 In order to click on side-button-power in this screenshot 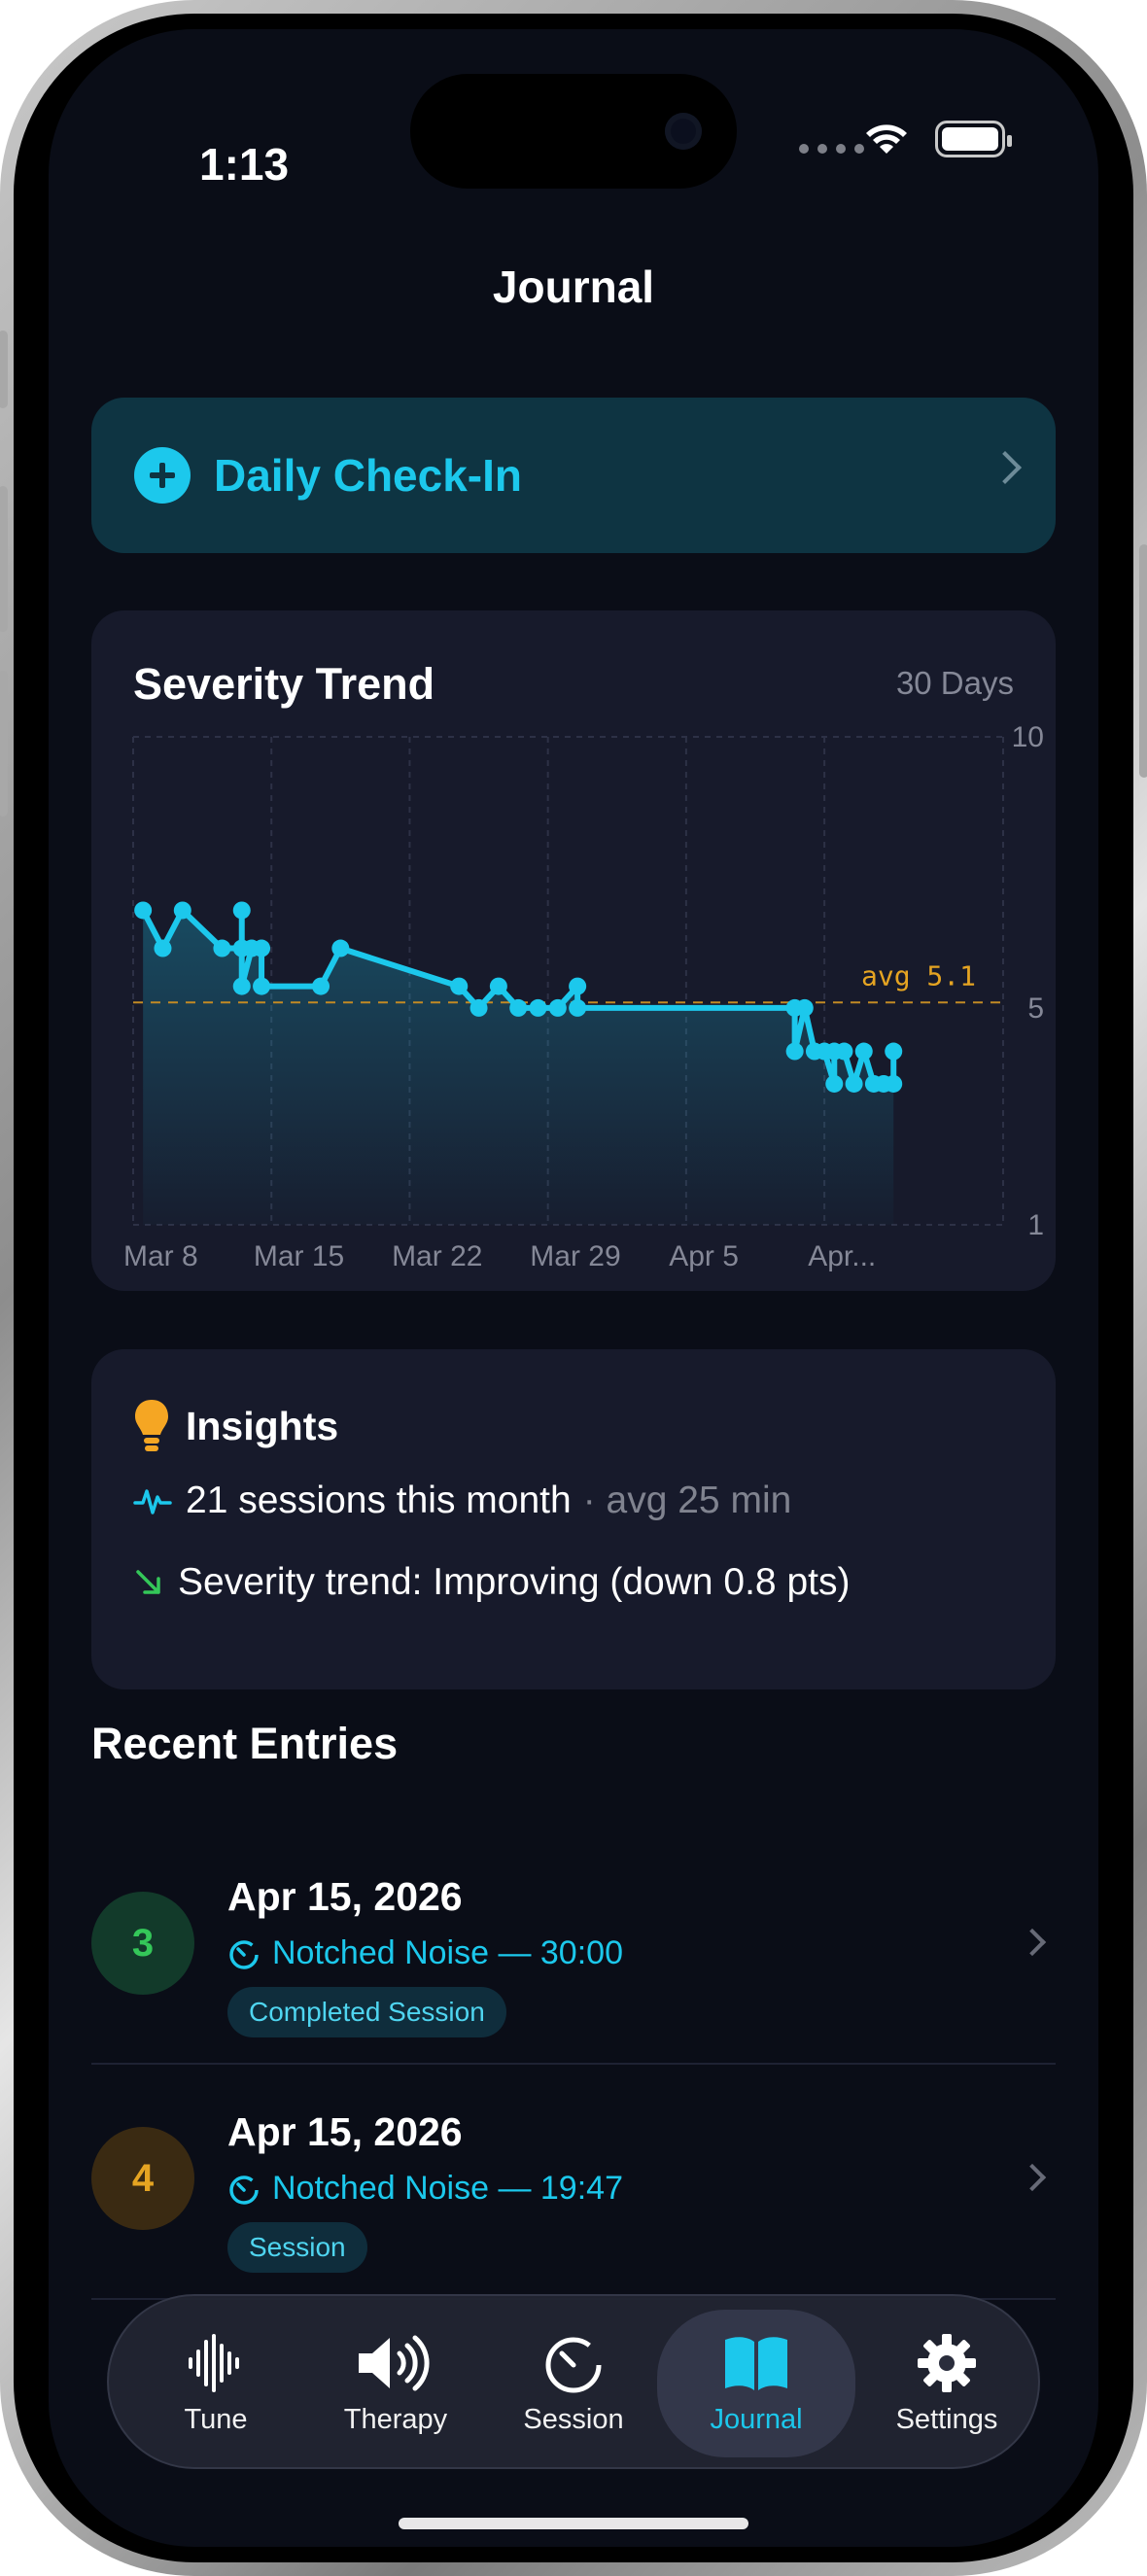, I will do `click(1143, 661)`.